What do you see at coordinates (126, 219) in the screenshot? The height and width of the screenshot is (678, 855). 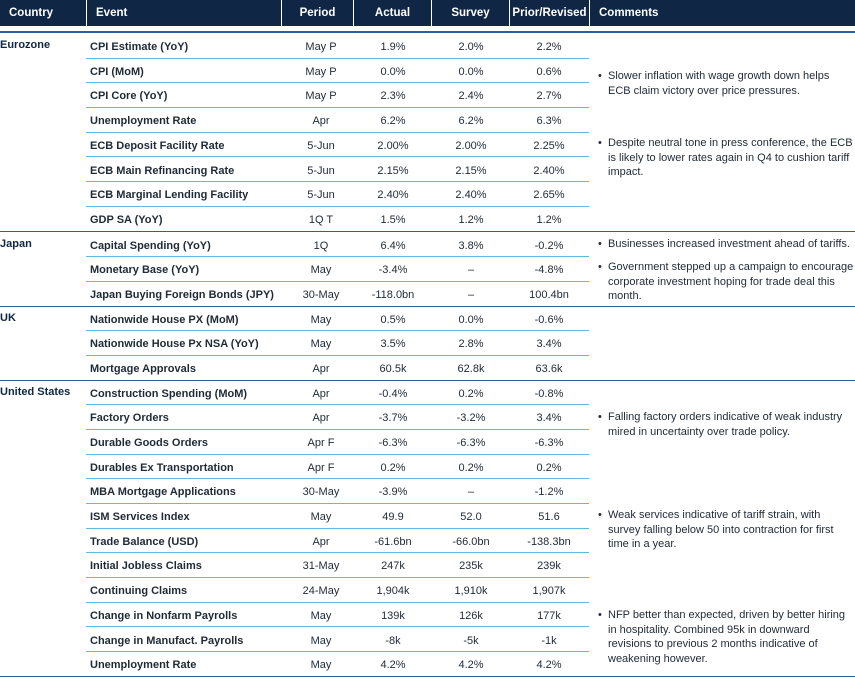 I see `event-cell: GDP SA (YoY)` at bounding box center [126, 219].